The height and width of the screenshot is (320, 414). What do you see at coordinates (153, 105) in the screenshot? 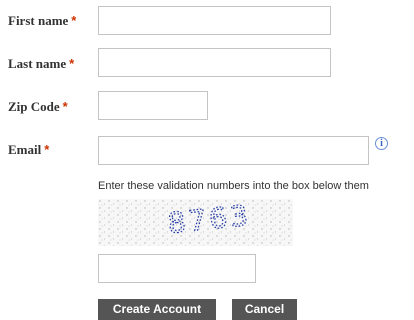
I see `zip-code-input` at bounding box center [153, 105].